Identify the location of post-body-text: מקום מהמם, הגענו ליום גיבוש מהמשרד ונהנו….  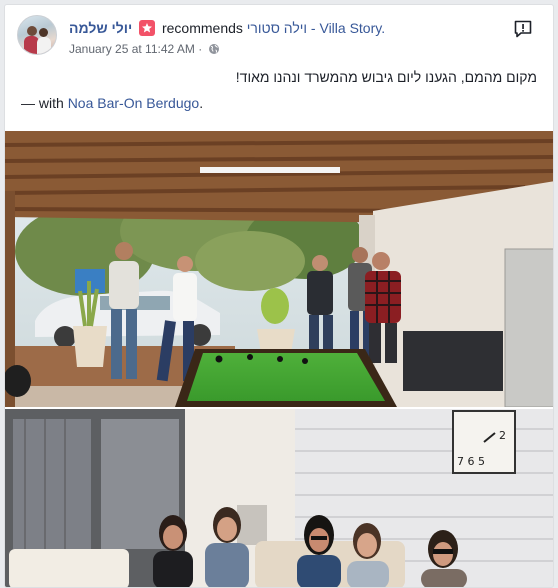
(386, 77).